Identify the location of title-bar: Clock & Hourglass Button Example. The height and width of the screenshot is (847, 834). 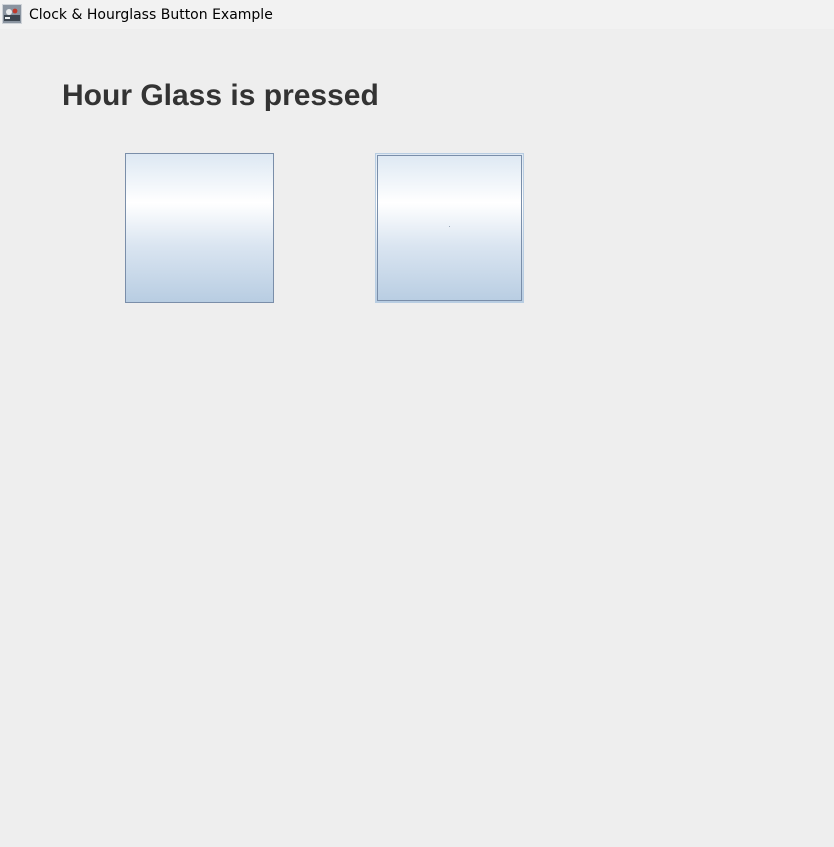
(417, 14).